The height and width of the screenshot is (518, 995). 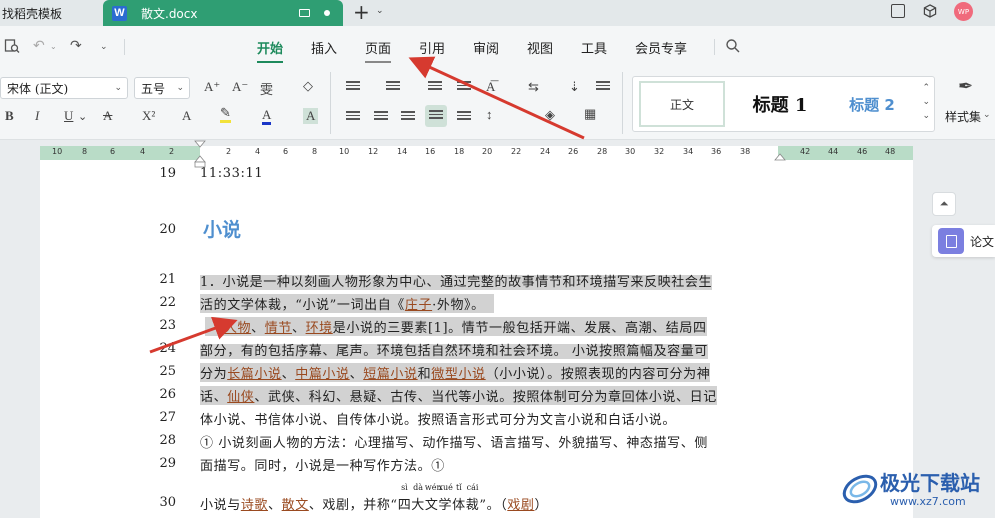 What do you see at coordinates (254, 505) in the screenshot?
I see `link-poetry: 诗歌` at bounding box center [254, 505].